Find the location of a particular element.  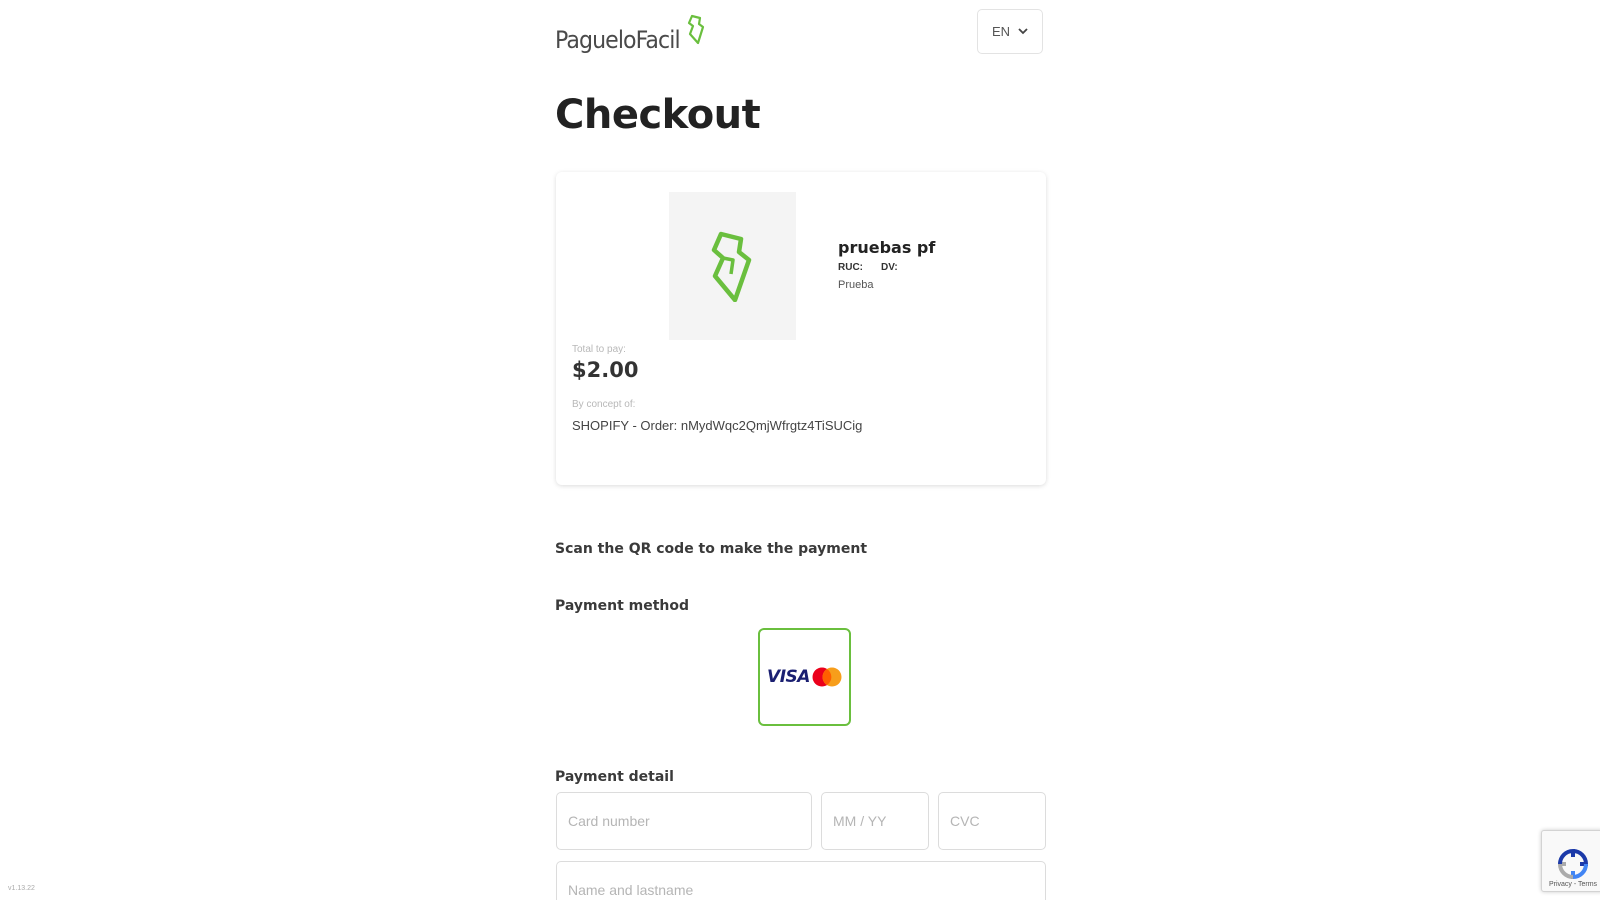

merchant-description: Prueba is located at coordinates (856, 285).